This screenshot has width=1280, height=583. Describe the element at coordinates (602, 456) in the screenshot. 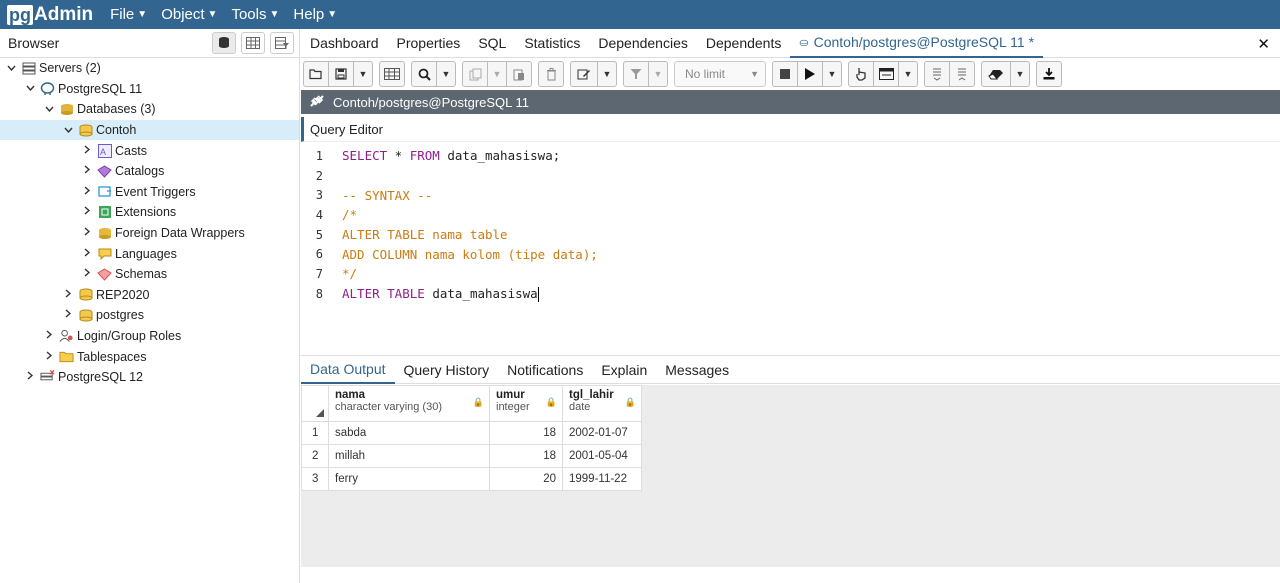

I see `cell-tgl-lahir: 2001-05-04` at that location.